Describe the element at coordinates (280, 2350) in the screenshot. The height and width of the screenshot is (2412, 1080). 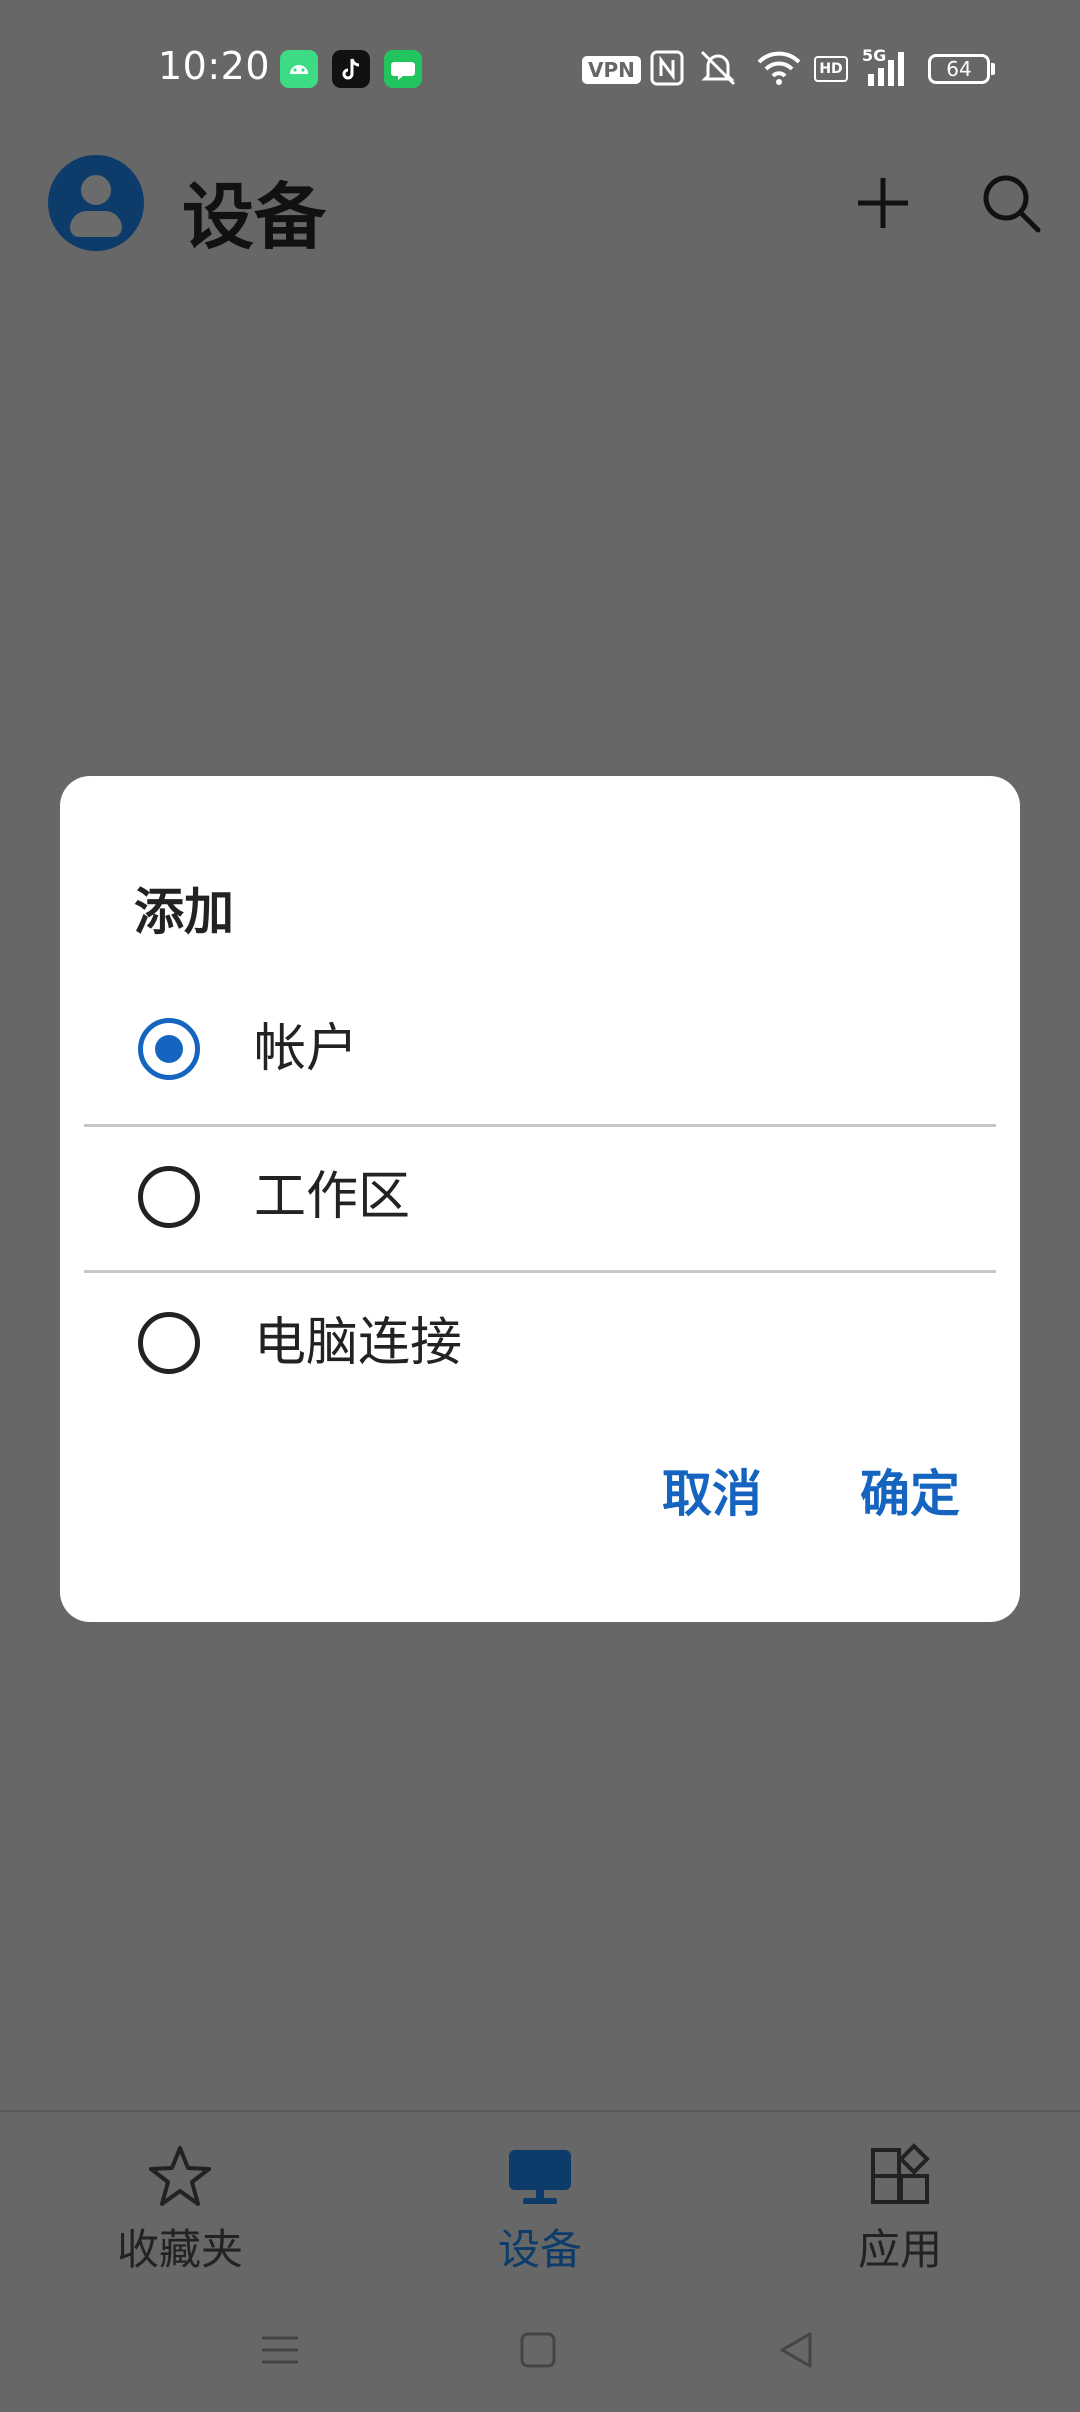
I see `menu-icon` at that location.